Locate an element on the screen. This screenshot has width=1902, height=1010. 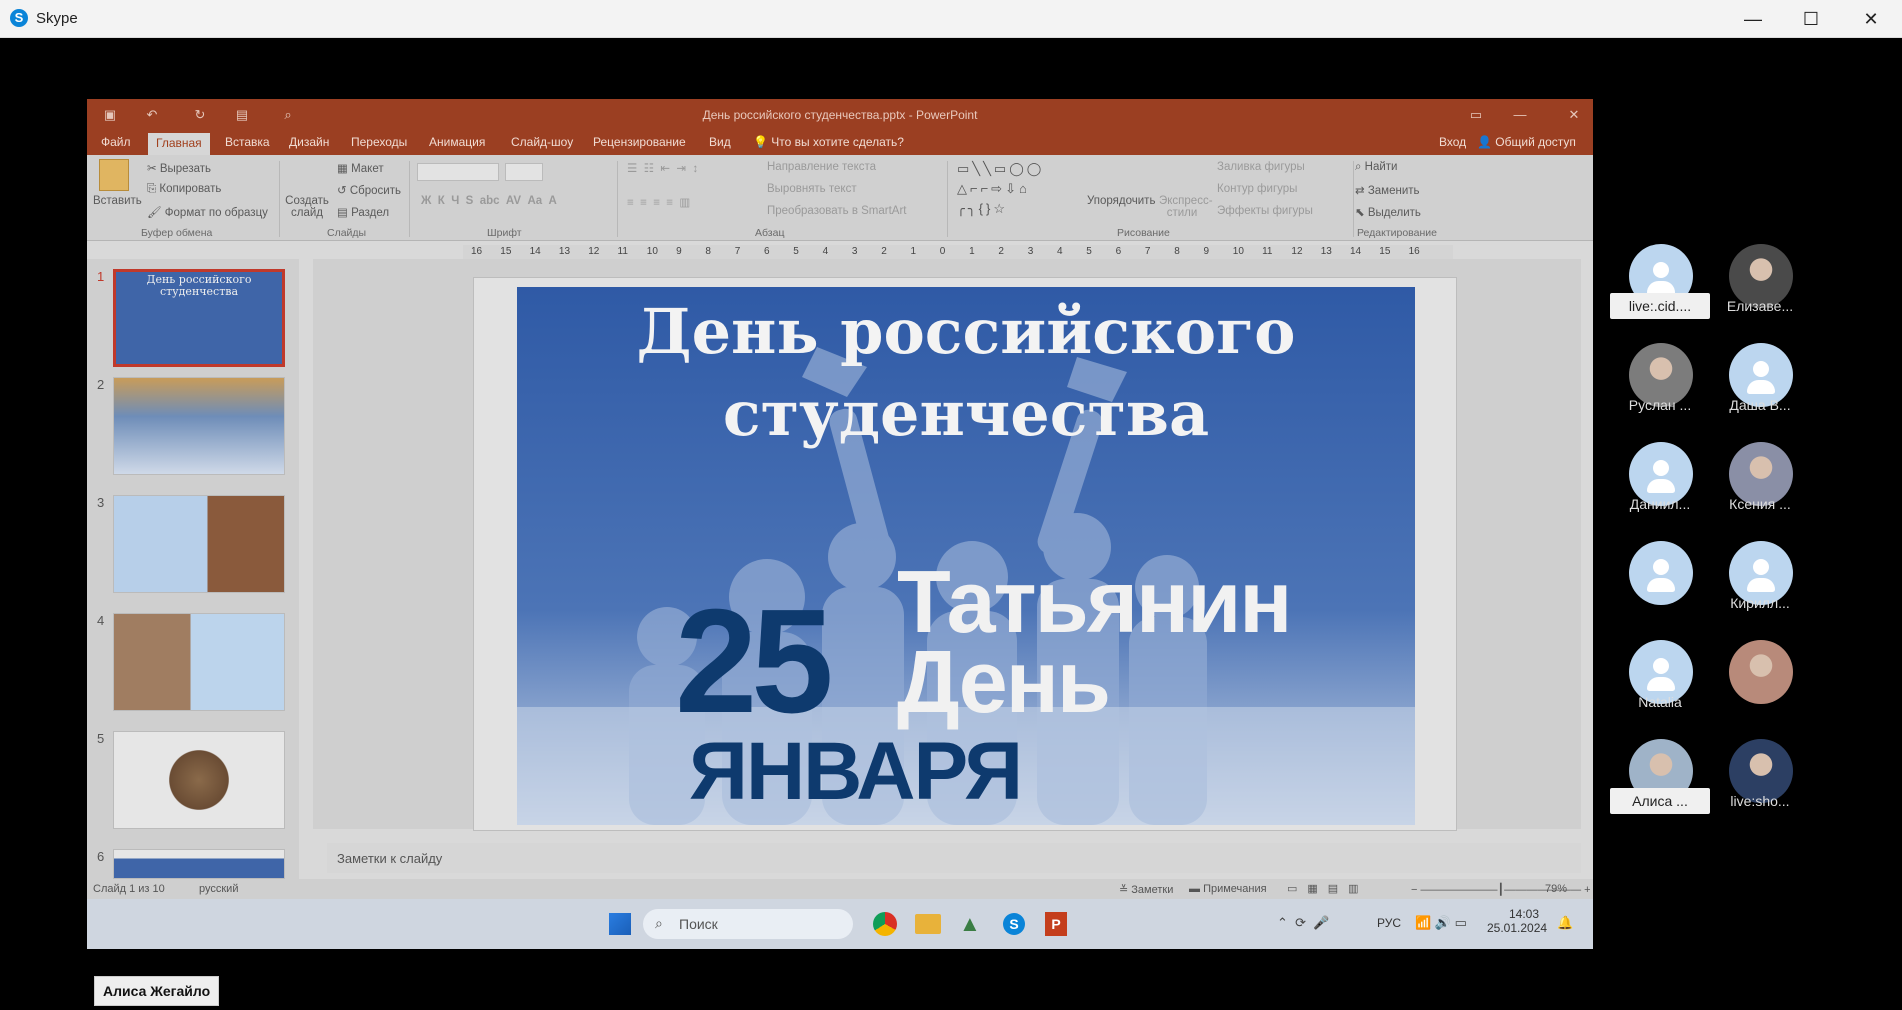
select-label: ⬉ Выделить is located at coordinates (1388, 213).